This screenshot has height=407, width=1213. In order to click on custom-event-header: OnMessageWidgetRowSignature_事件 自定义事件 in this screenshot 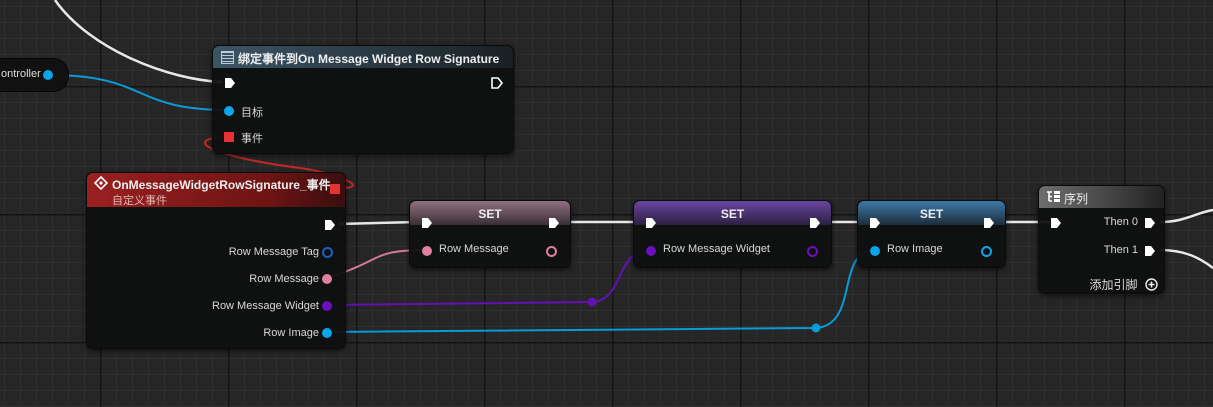, I will do `click(216, 190)`.